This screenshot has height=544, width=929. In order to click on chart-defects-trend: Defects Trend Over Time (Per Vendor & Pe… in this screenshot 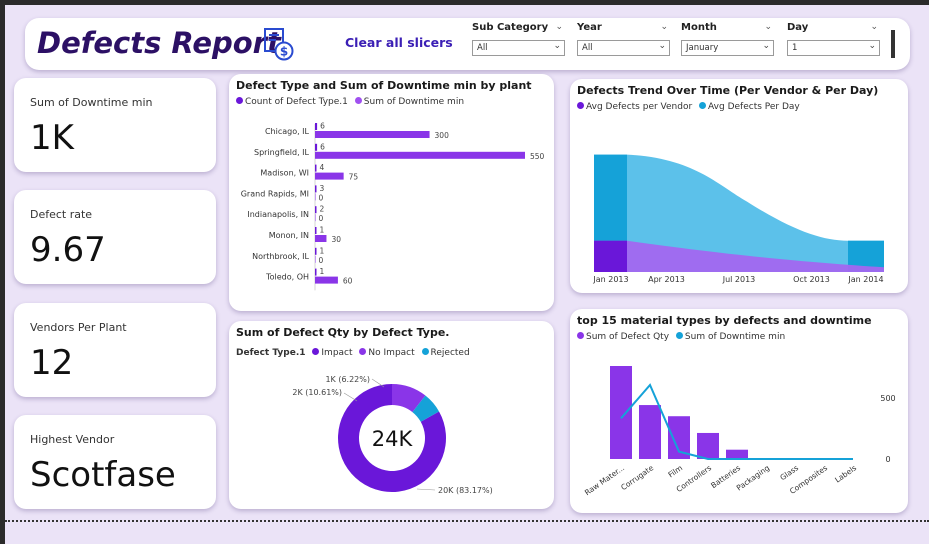, I will do `click(739, 186)`.